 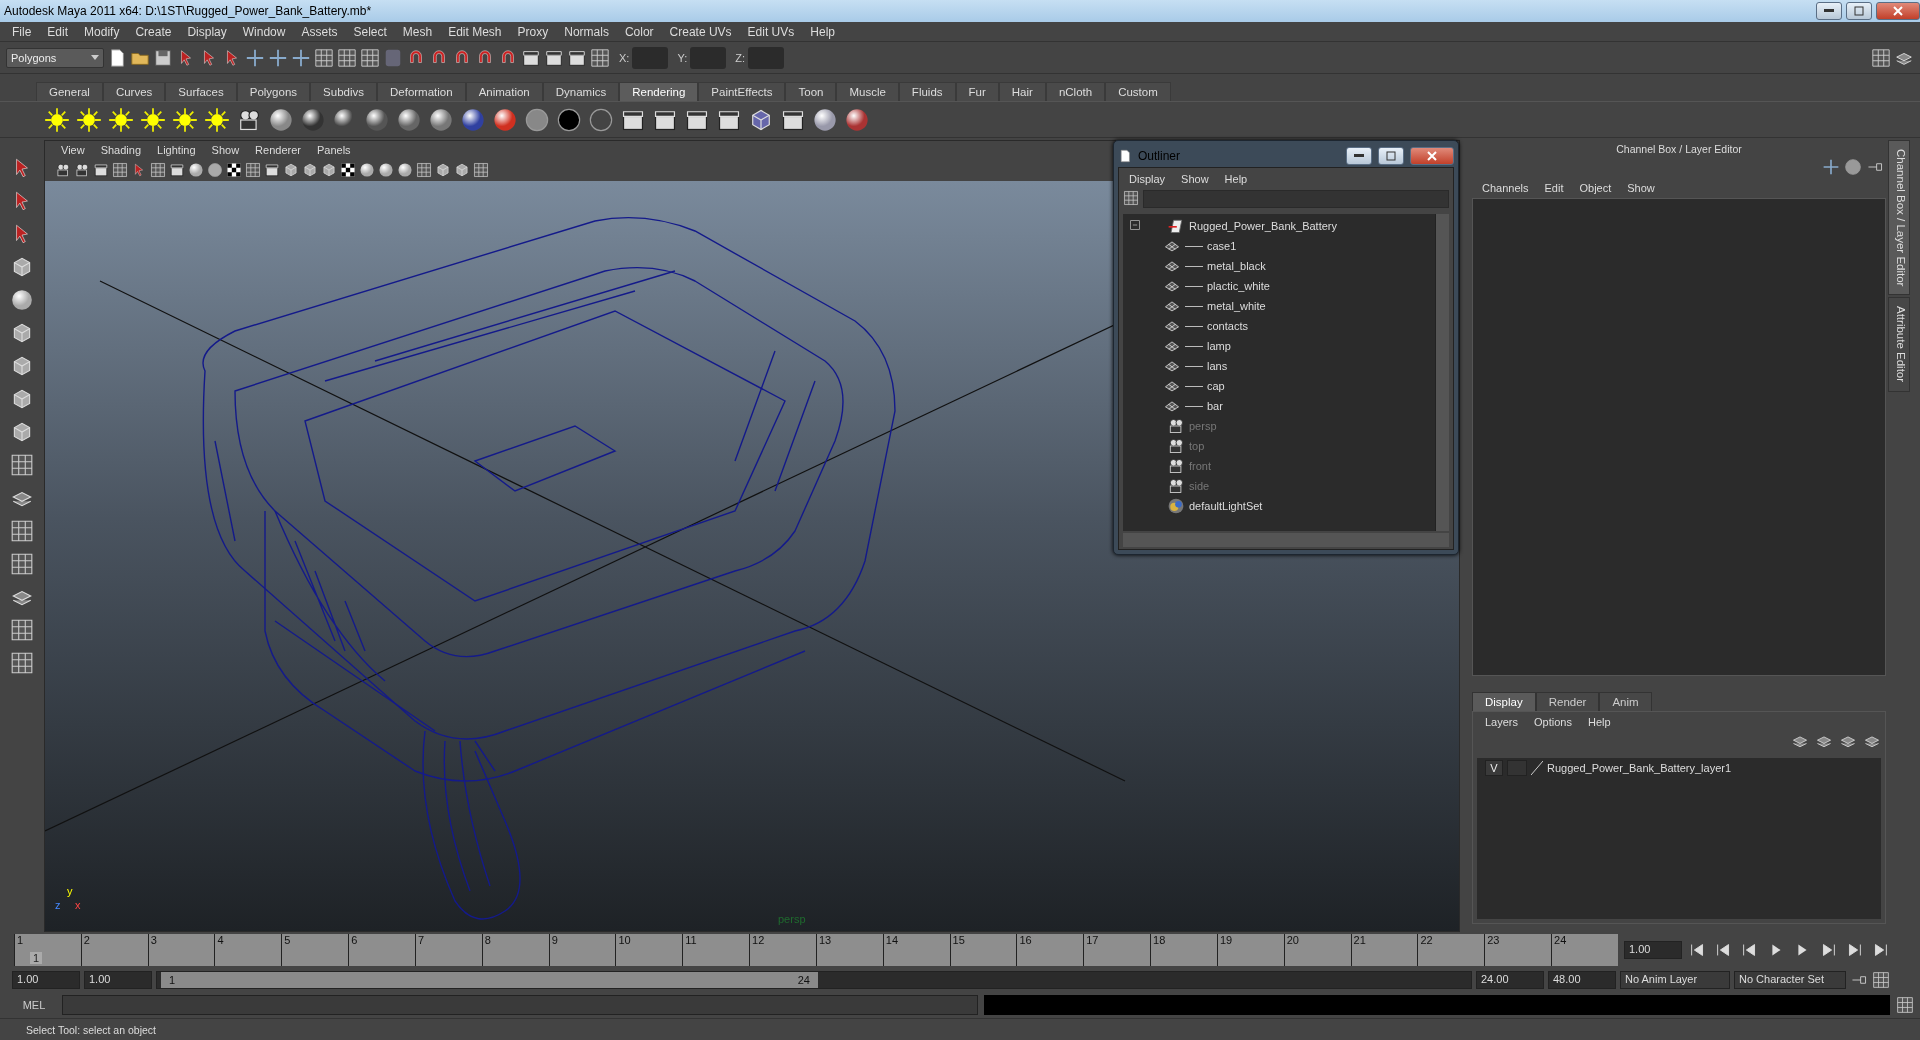 What do you see at coordinates (319, 31) in the screenshot?
I see `menu-item: Assets` at bounding box center [319, 31].